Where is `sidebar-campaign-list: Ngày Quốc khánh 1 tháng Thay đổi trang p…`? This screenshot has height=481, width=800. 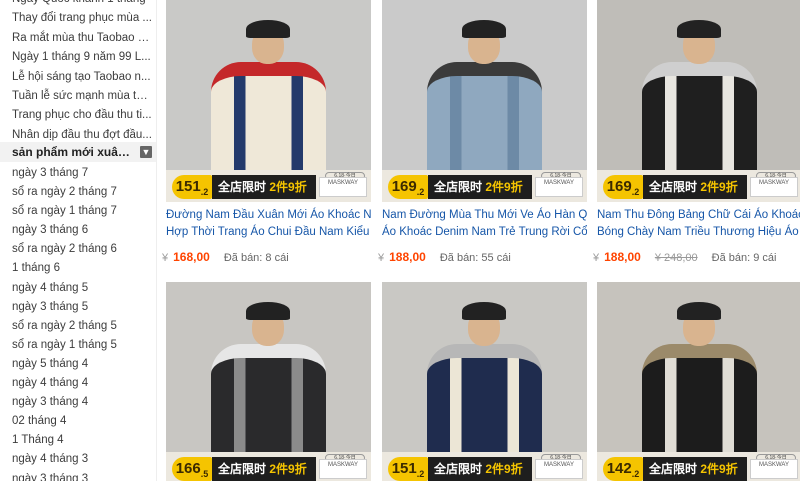
sidebar-campaign-list: Ngày Quốc khánh 1 tháng Thay đổi trang p… is located at coordinates (78, 72).